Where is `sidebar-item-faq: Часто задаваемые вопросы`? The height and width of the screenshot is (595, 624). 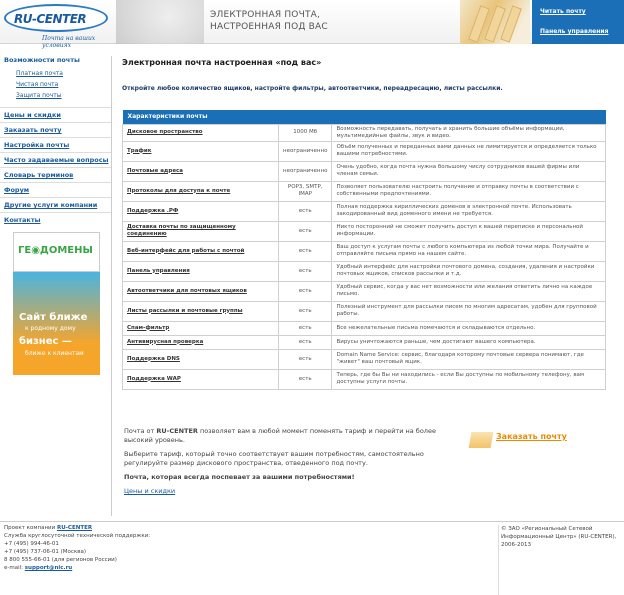
sidebar-item-faq: Часто задаваемые вопросы is located at coordinates (55, 159).